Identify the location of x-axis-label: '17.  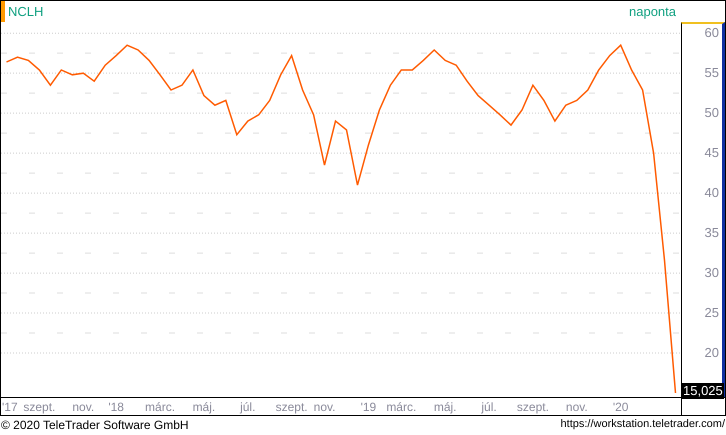
(10, 407).